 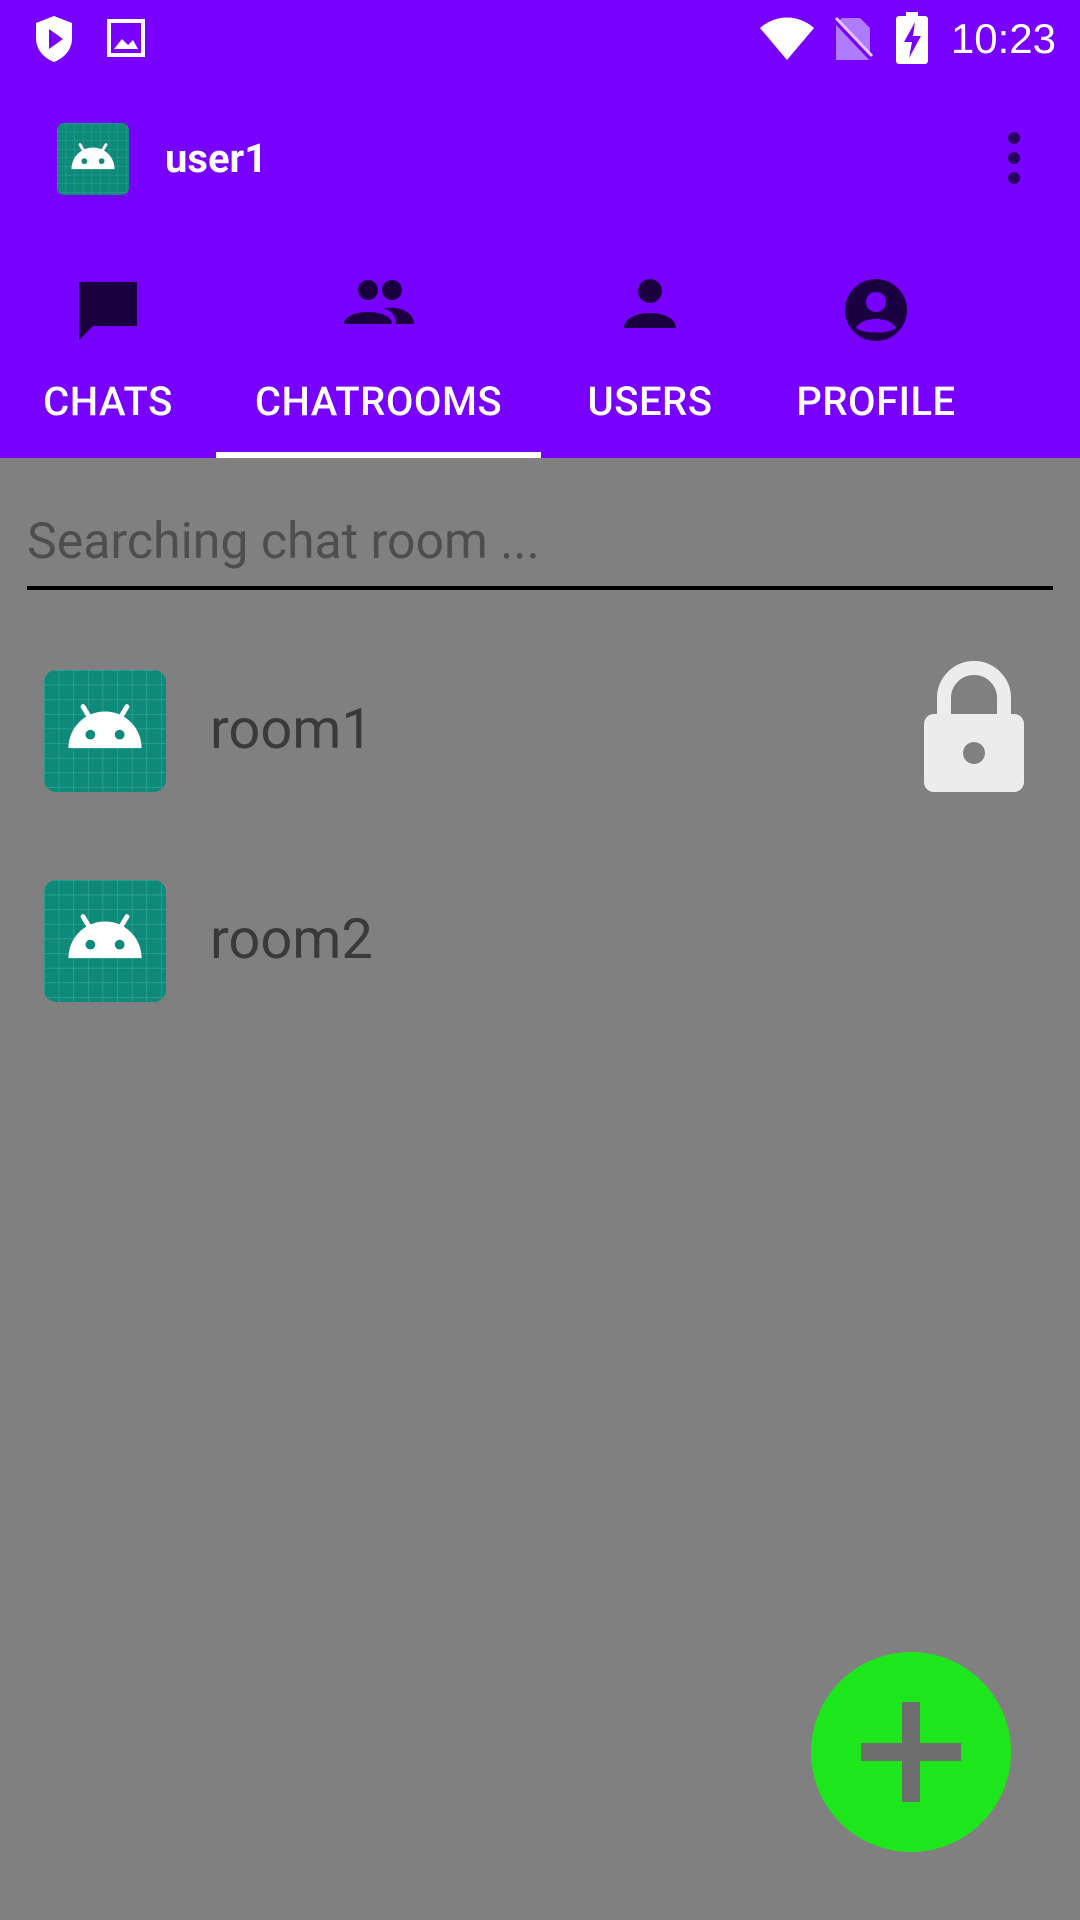 I want to click on lock-icon, so click(x=974, y=729).